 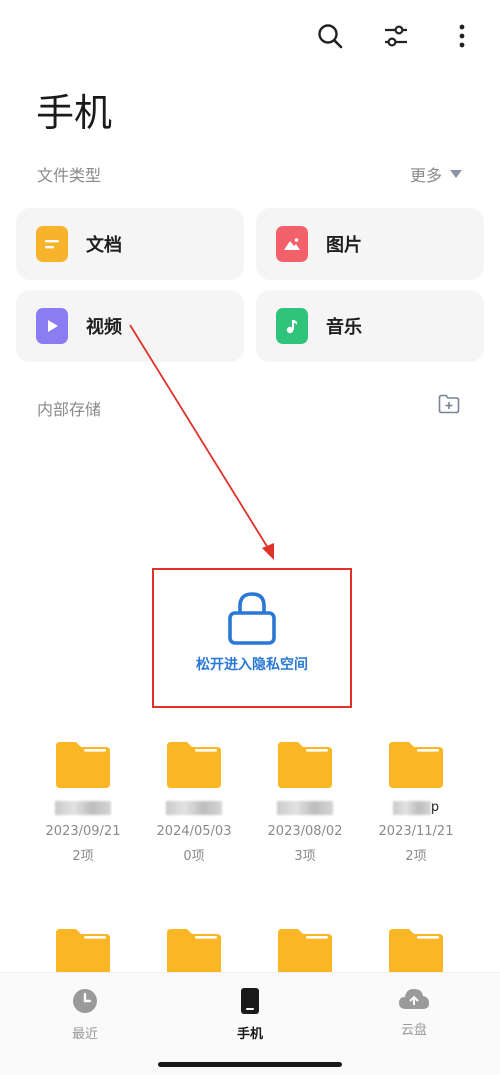 I want to click on category-videos: 视频, so click(x=130, y=326).